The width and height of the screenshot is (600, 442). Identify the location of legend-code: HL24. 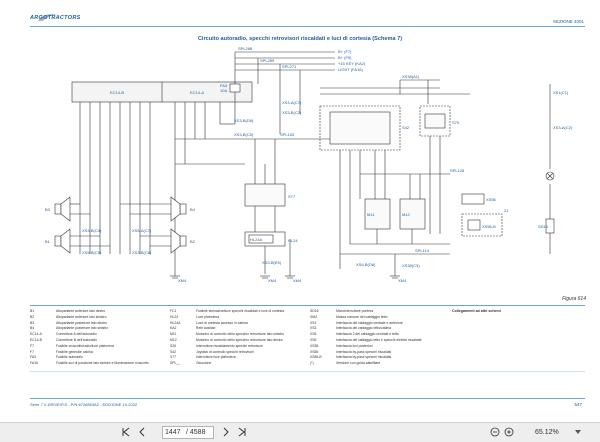
(174, 316).